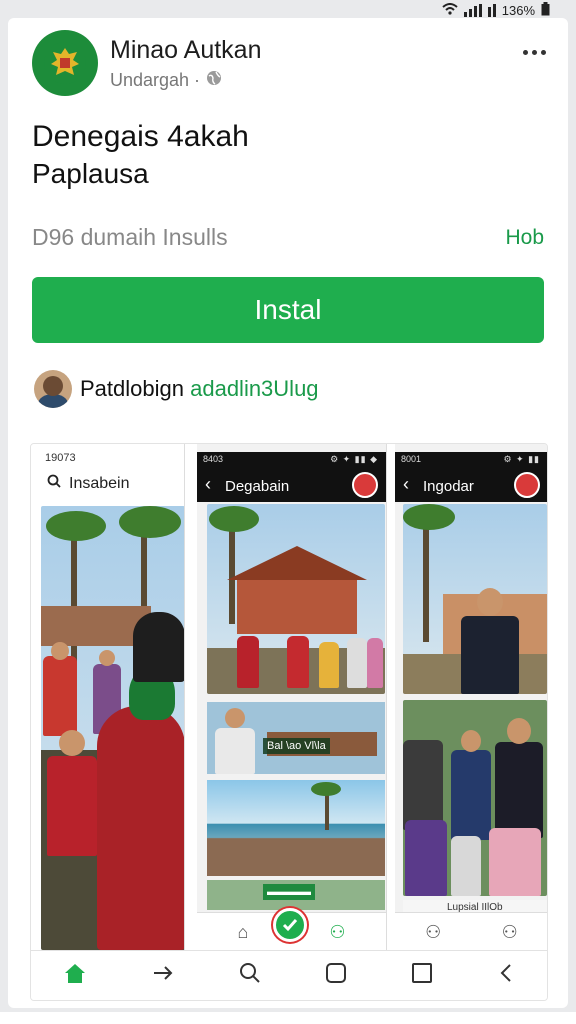  I want to click on wifi-icon, so click(450, 10).